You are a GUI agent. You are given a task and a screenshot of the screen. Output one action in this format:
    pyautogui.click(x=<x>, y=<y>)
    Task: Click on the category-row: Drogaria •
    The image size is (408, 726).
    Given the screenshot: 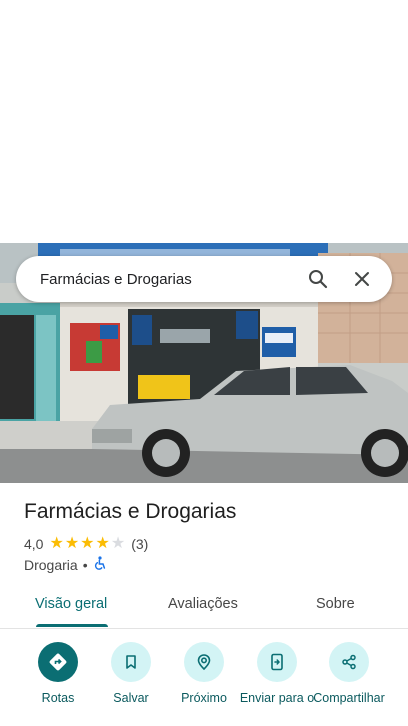 What is the action you would take?
    pyautogui.click(x=65, y=564)
    